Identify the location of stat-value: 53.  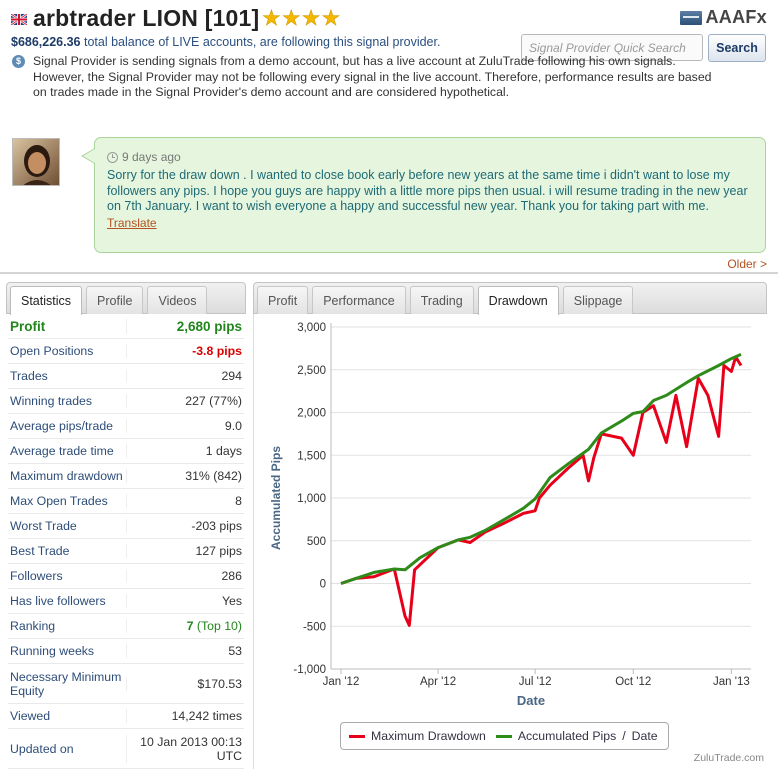
(185, 651).